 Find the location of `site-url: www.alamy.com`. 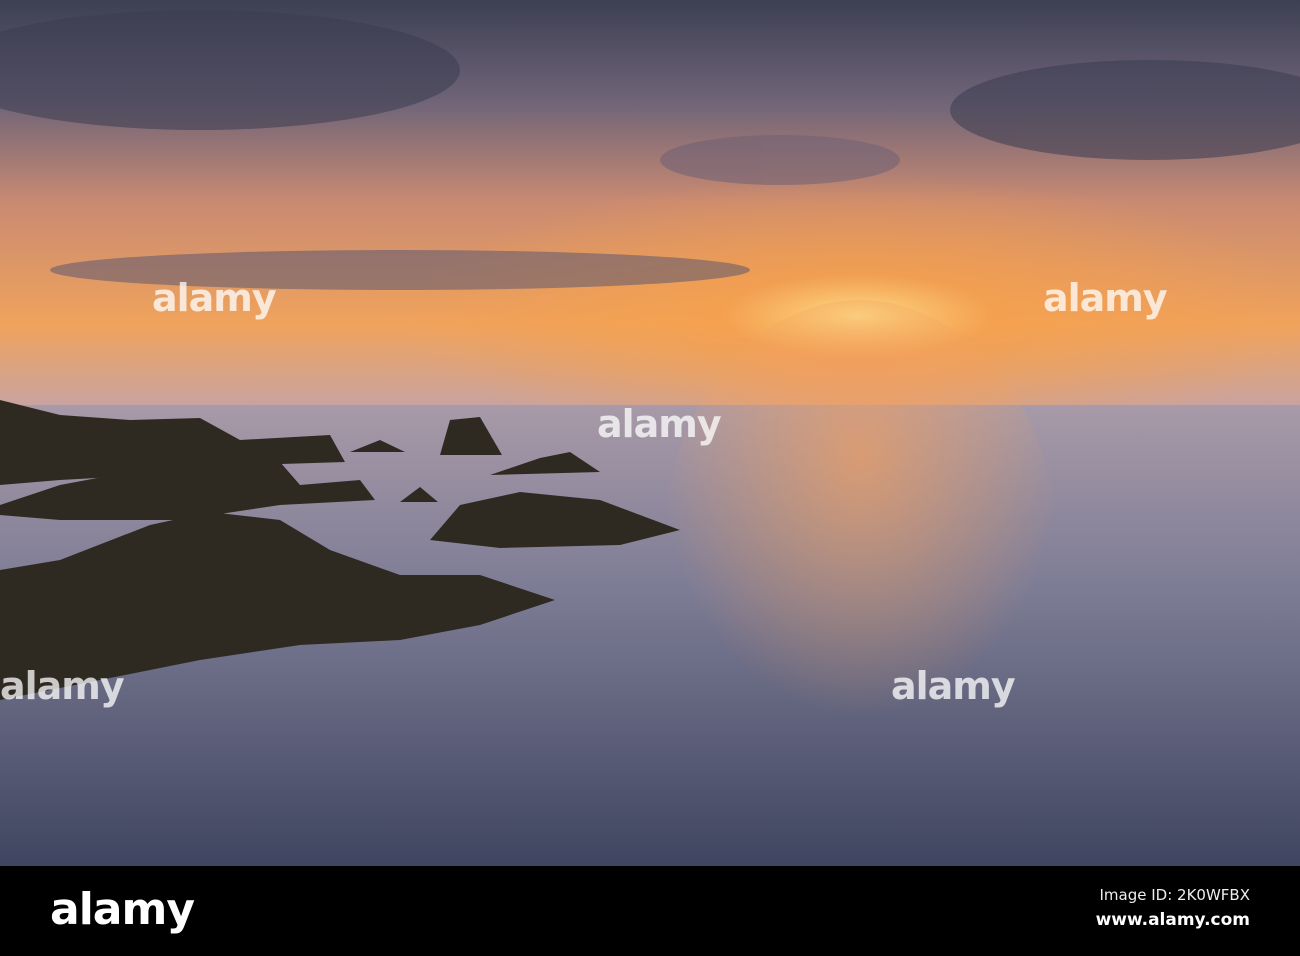

site-url: www.alamy.com is located at coordinates (1173, 920).